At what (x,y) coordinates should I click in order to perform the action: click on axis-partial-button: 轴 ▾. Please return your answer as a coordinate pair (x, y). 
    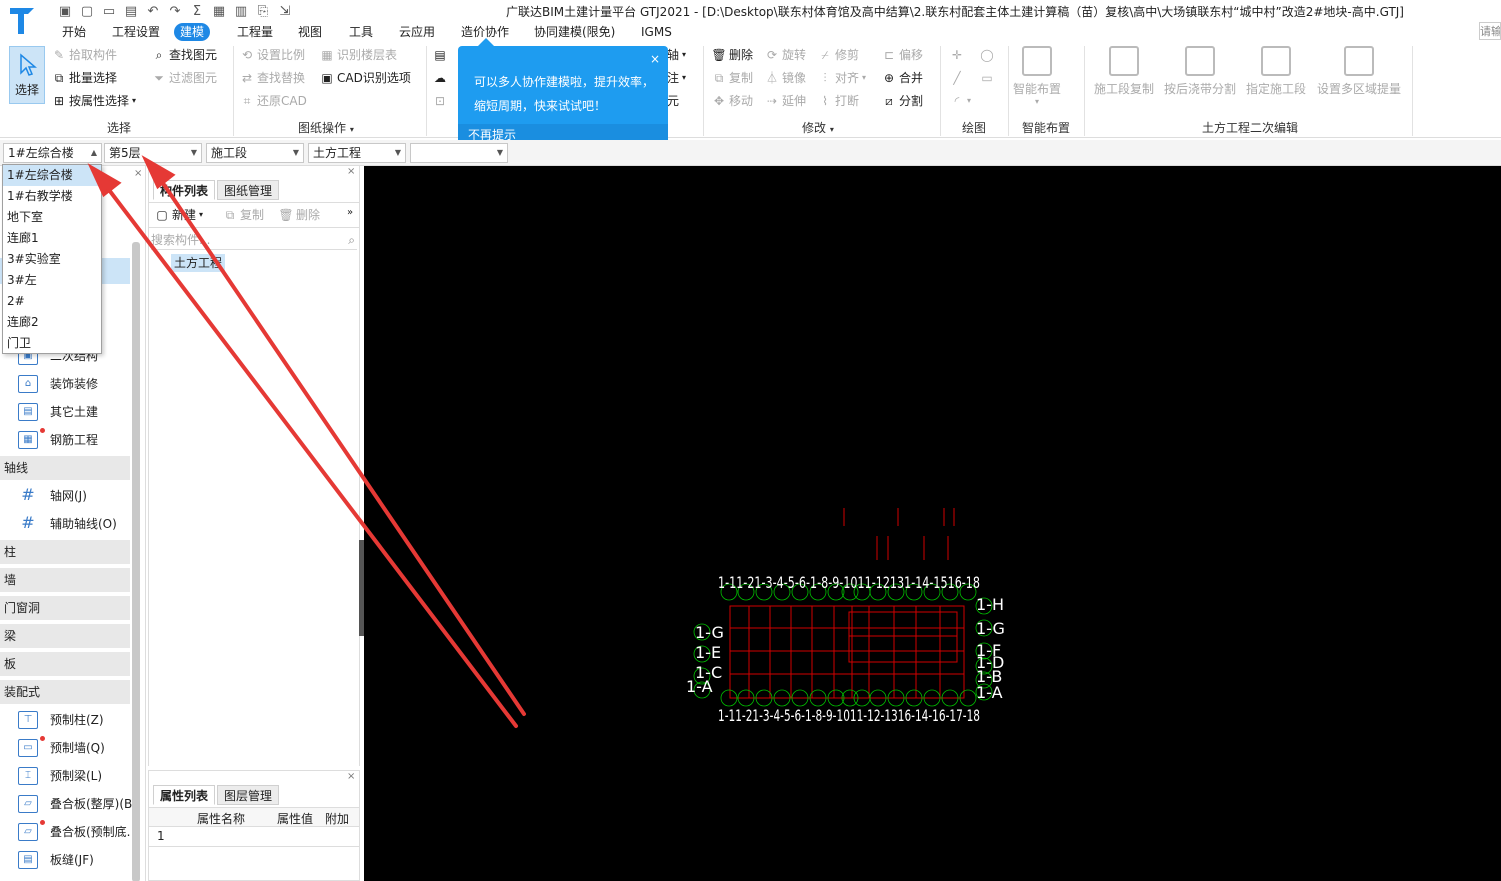
    Looking at the image, I should click on (676, 55).